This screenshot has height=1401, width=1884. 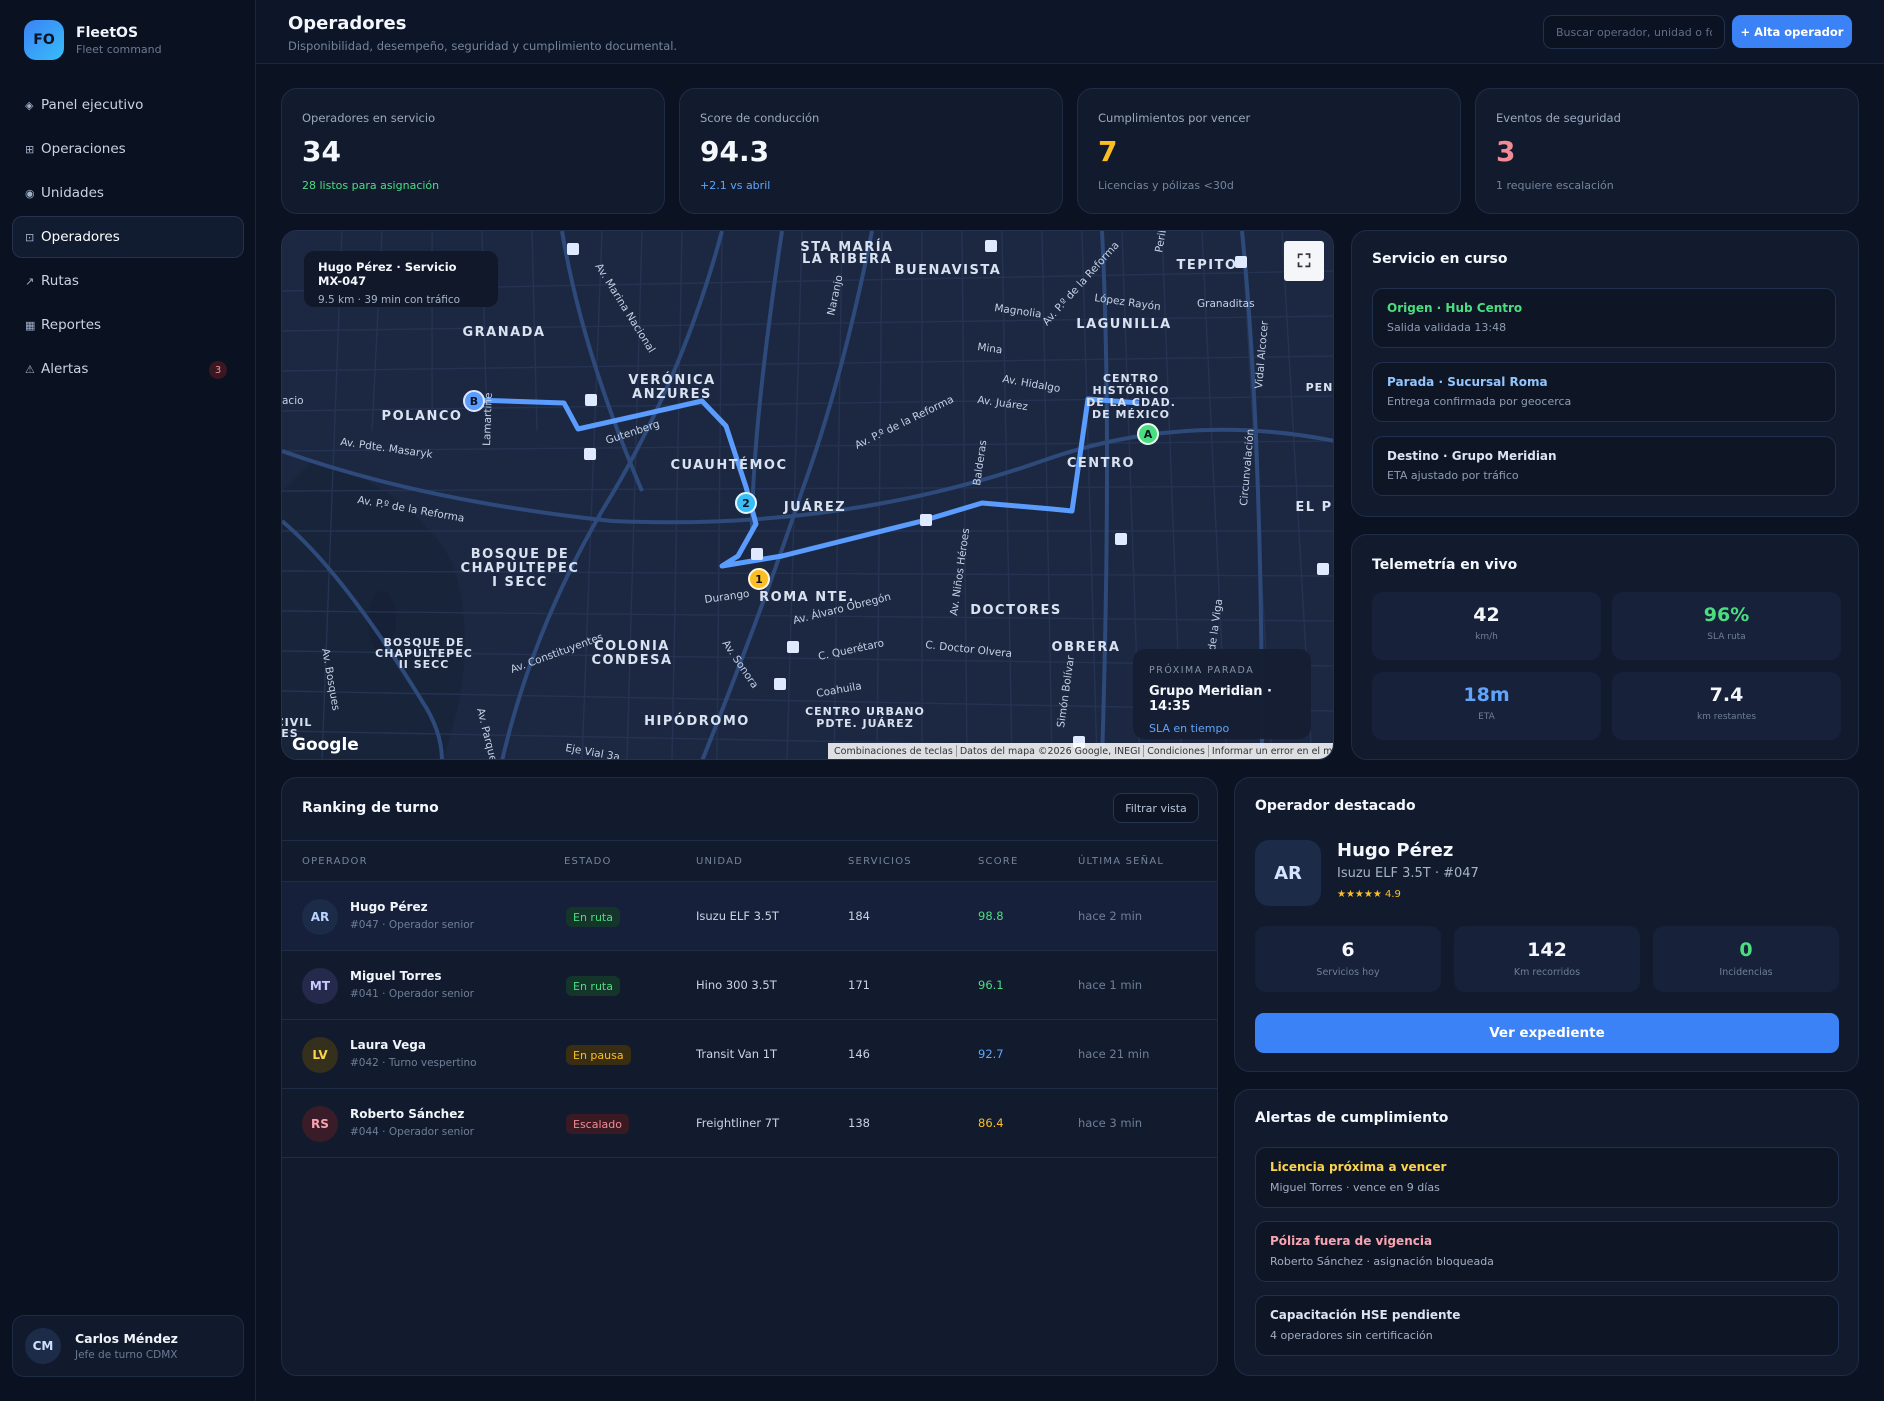 I want to click on sidebar-item-panel-ejecutivo: ◈ Panel ejecutivo, so click(x=128, y=105).